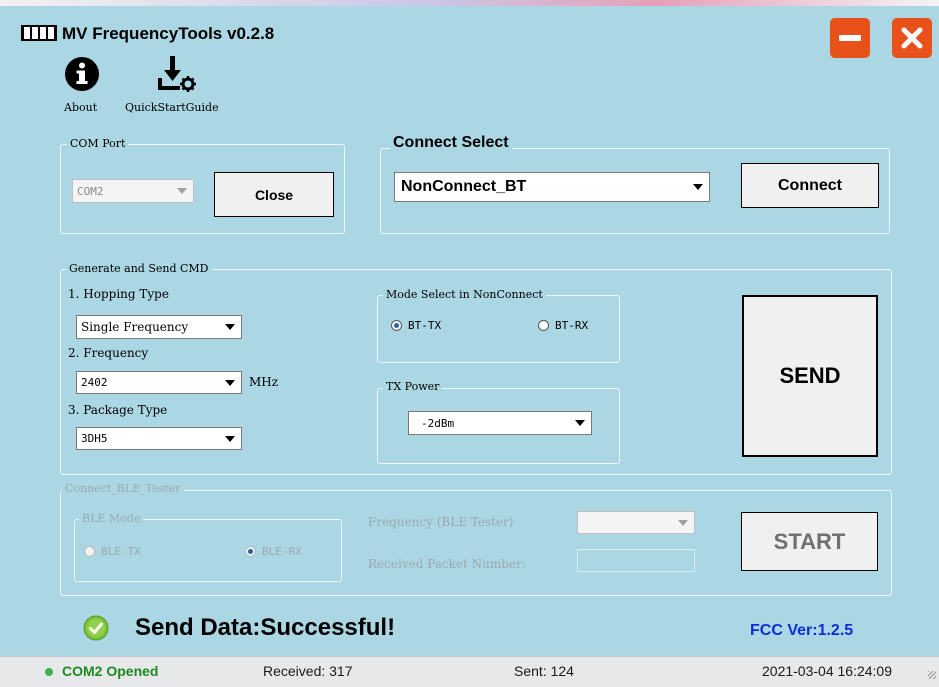  I want to click on connect-mode-value: NonConnect_BT, so click(464, 186).